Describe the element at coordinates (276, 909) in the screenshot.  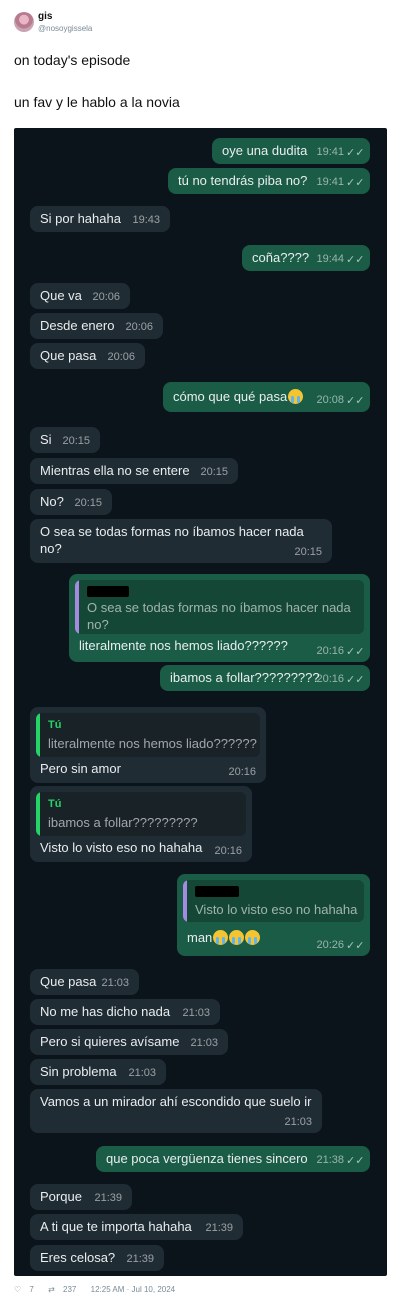
I see `quoted-text: Visto lo visto eso no hahaha` at that location.